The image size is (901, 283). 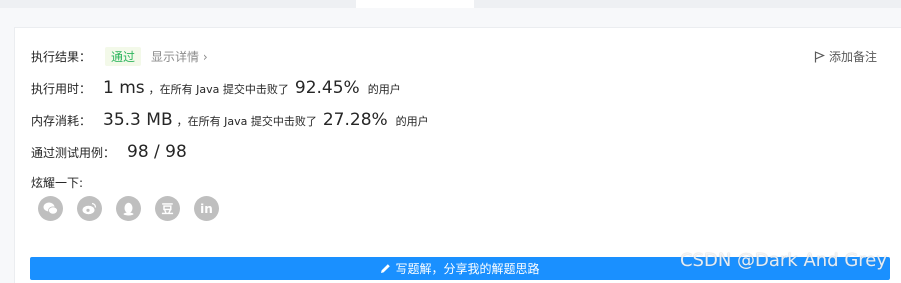 I want to click on weibo-icon, so click(x=89, y=208).